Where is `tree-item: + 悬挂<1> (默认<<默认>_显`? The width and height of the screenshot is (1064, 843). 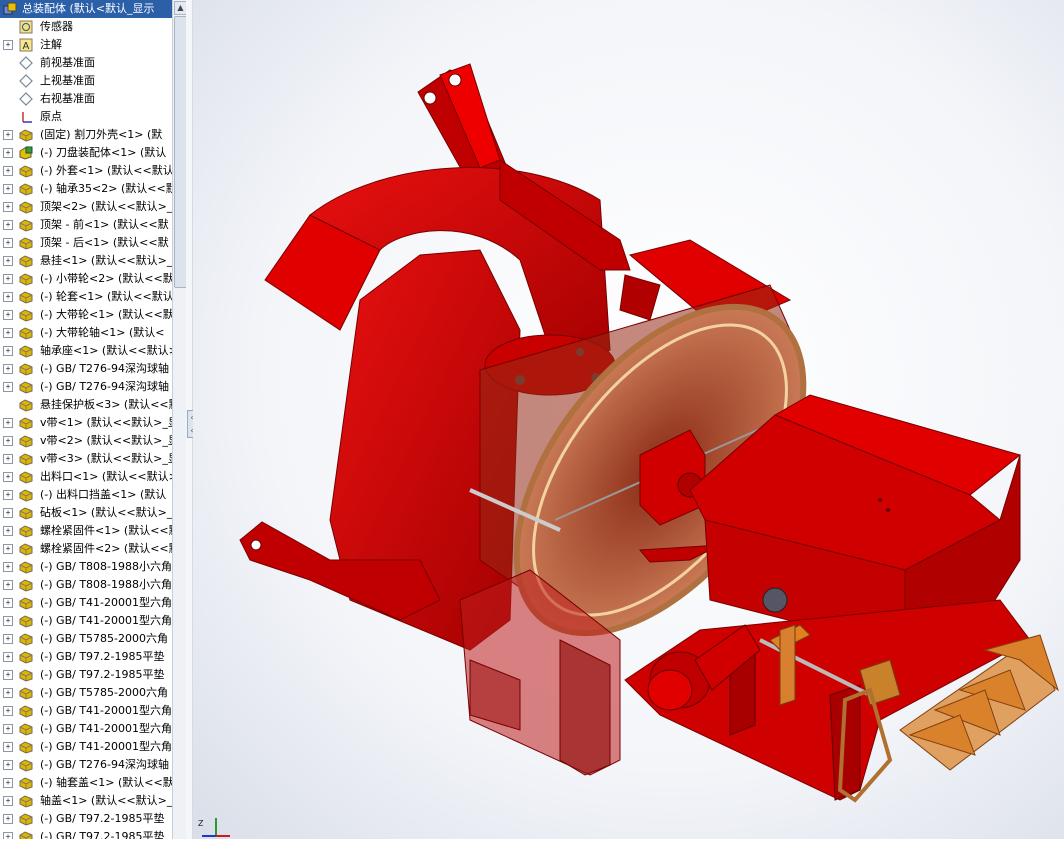
tree-item: + 悬挂<1> (默认<<默认>_显 is located at coordinates (86, 261).